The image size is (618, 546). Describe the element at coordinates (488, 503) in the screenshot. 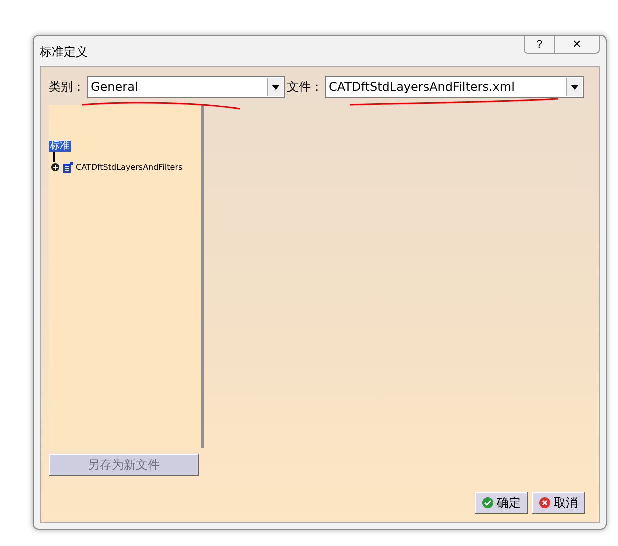

I see `check-circle-icon` at that location.